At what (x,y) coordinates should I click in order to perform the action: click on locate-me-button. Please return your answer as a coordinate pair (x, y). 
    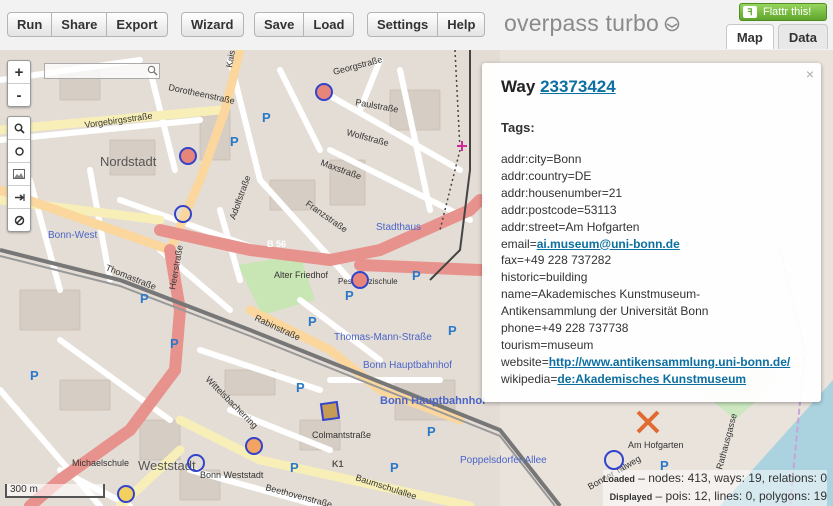
    Looking at the image, I should click on (19, 151).